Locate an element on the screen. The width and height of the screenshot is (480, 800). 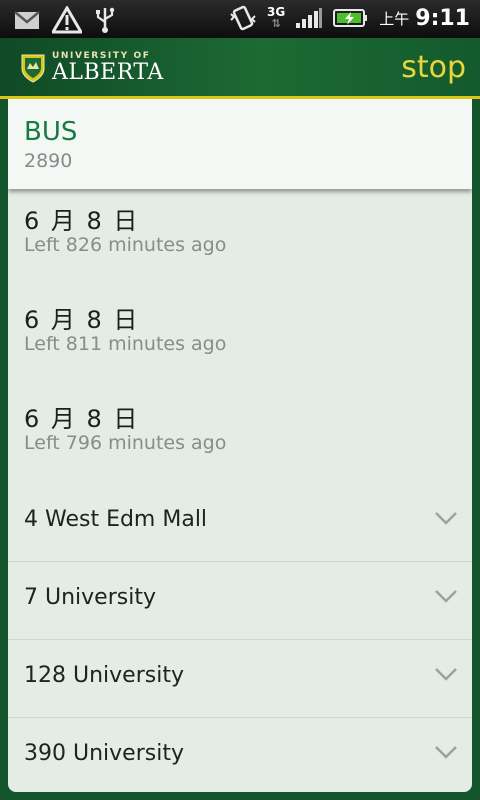
route-item-7: 7 University is located at coordinates (240, 601).